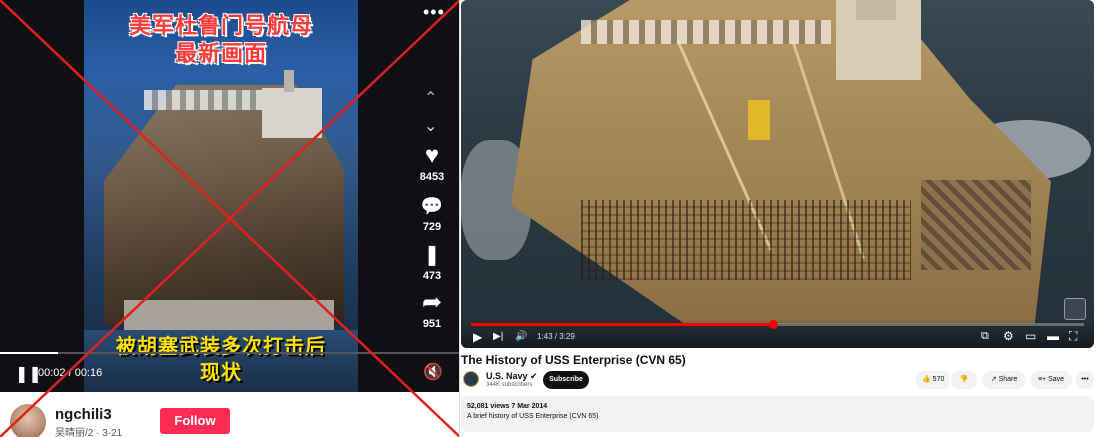 The width and height of the screenshot is (1100, 437). I want to click on miniplayer-icon: ▭, so click(1030, 336).